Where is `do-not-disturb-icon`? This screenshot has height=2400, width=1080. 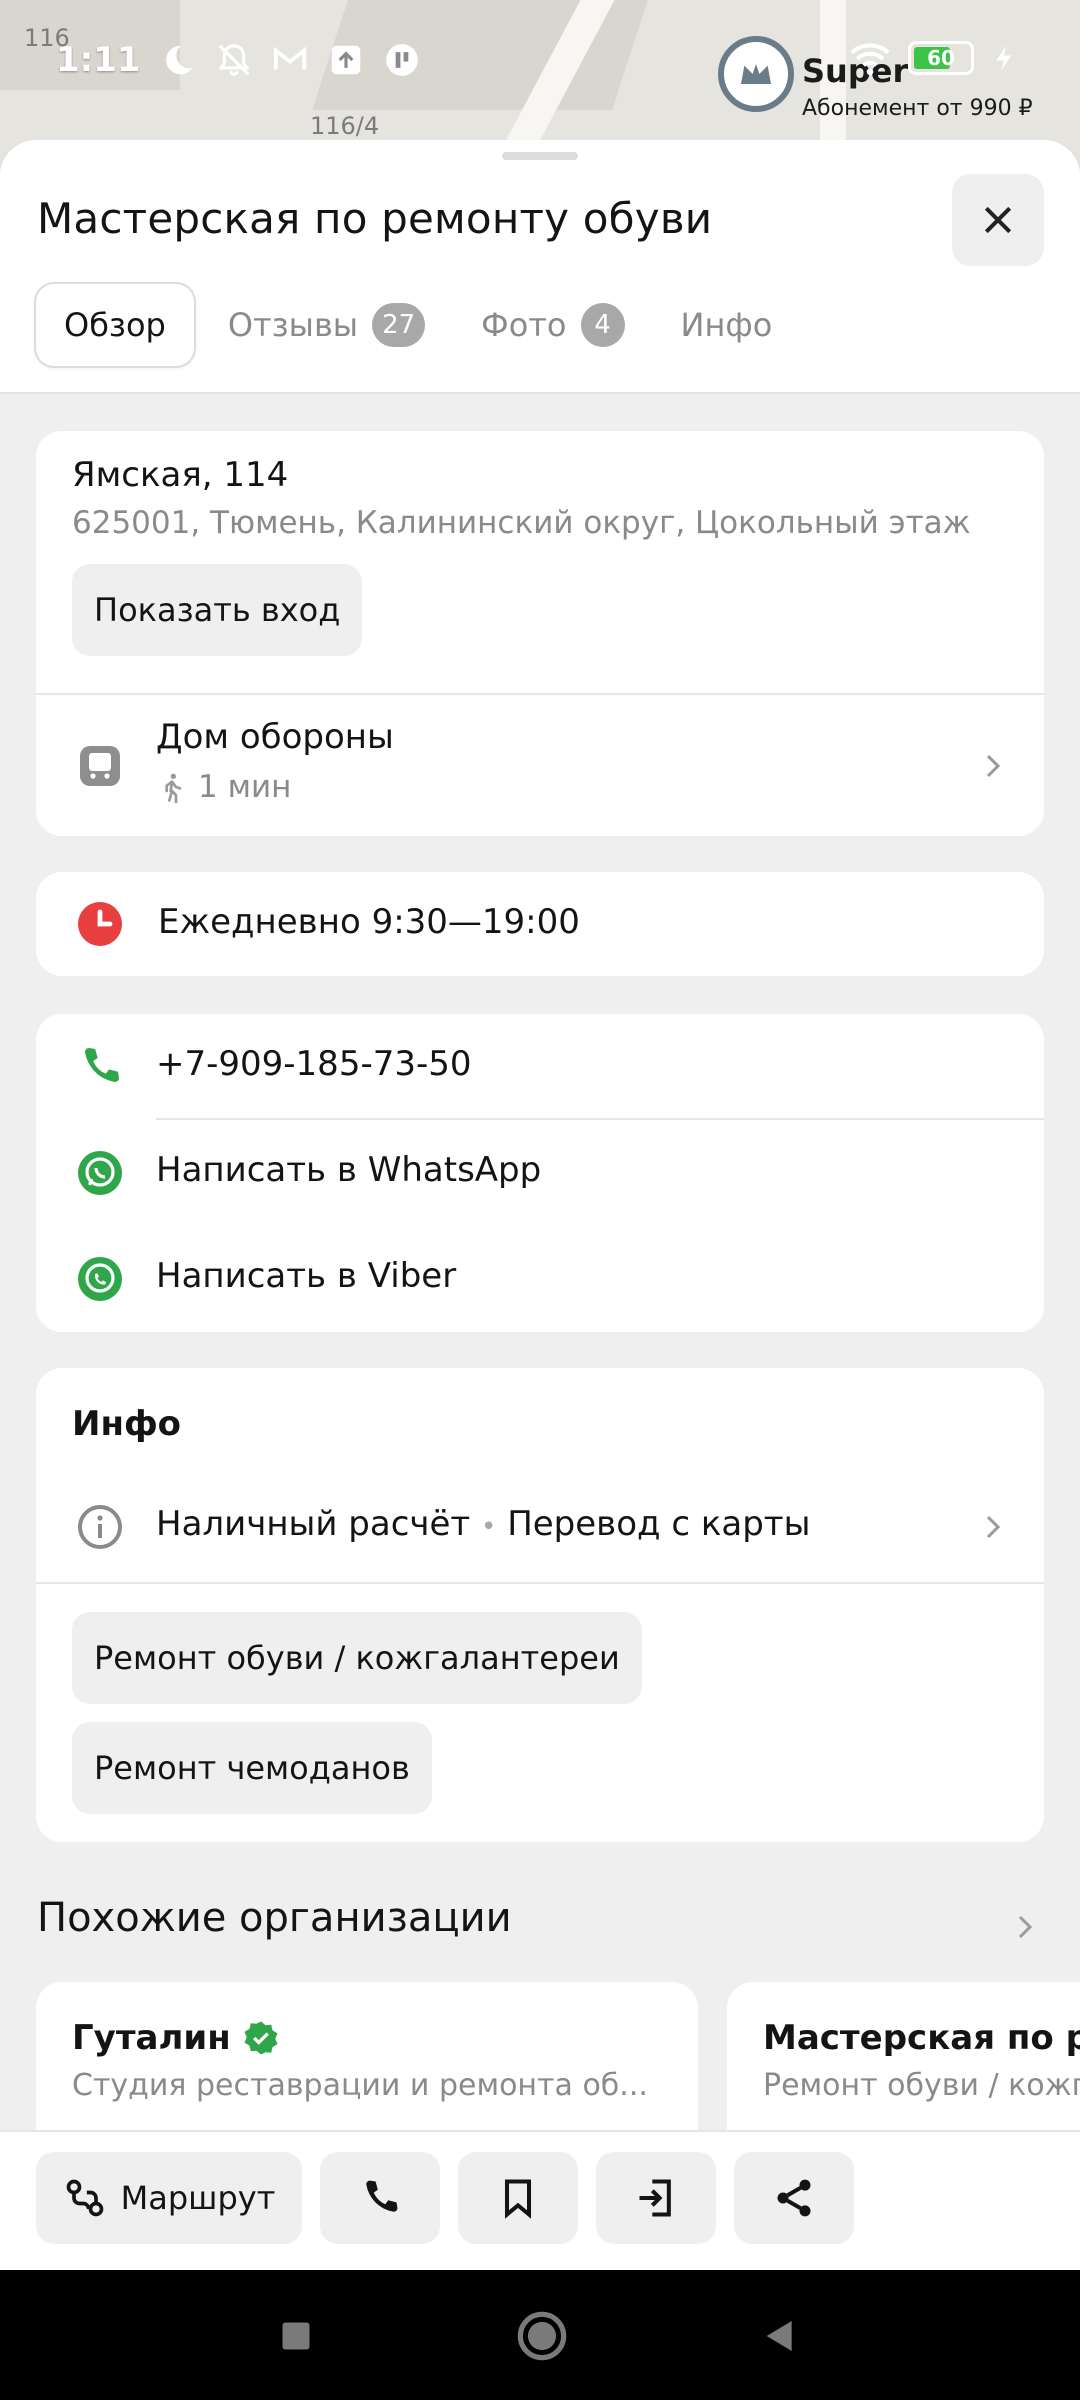 do-not-disturb-icon is located at coordinates (178, 60).